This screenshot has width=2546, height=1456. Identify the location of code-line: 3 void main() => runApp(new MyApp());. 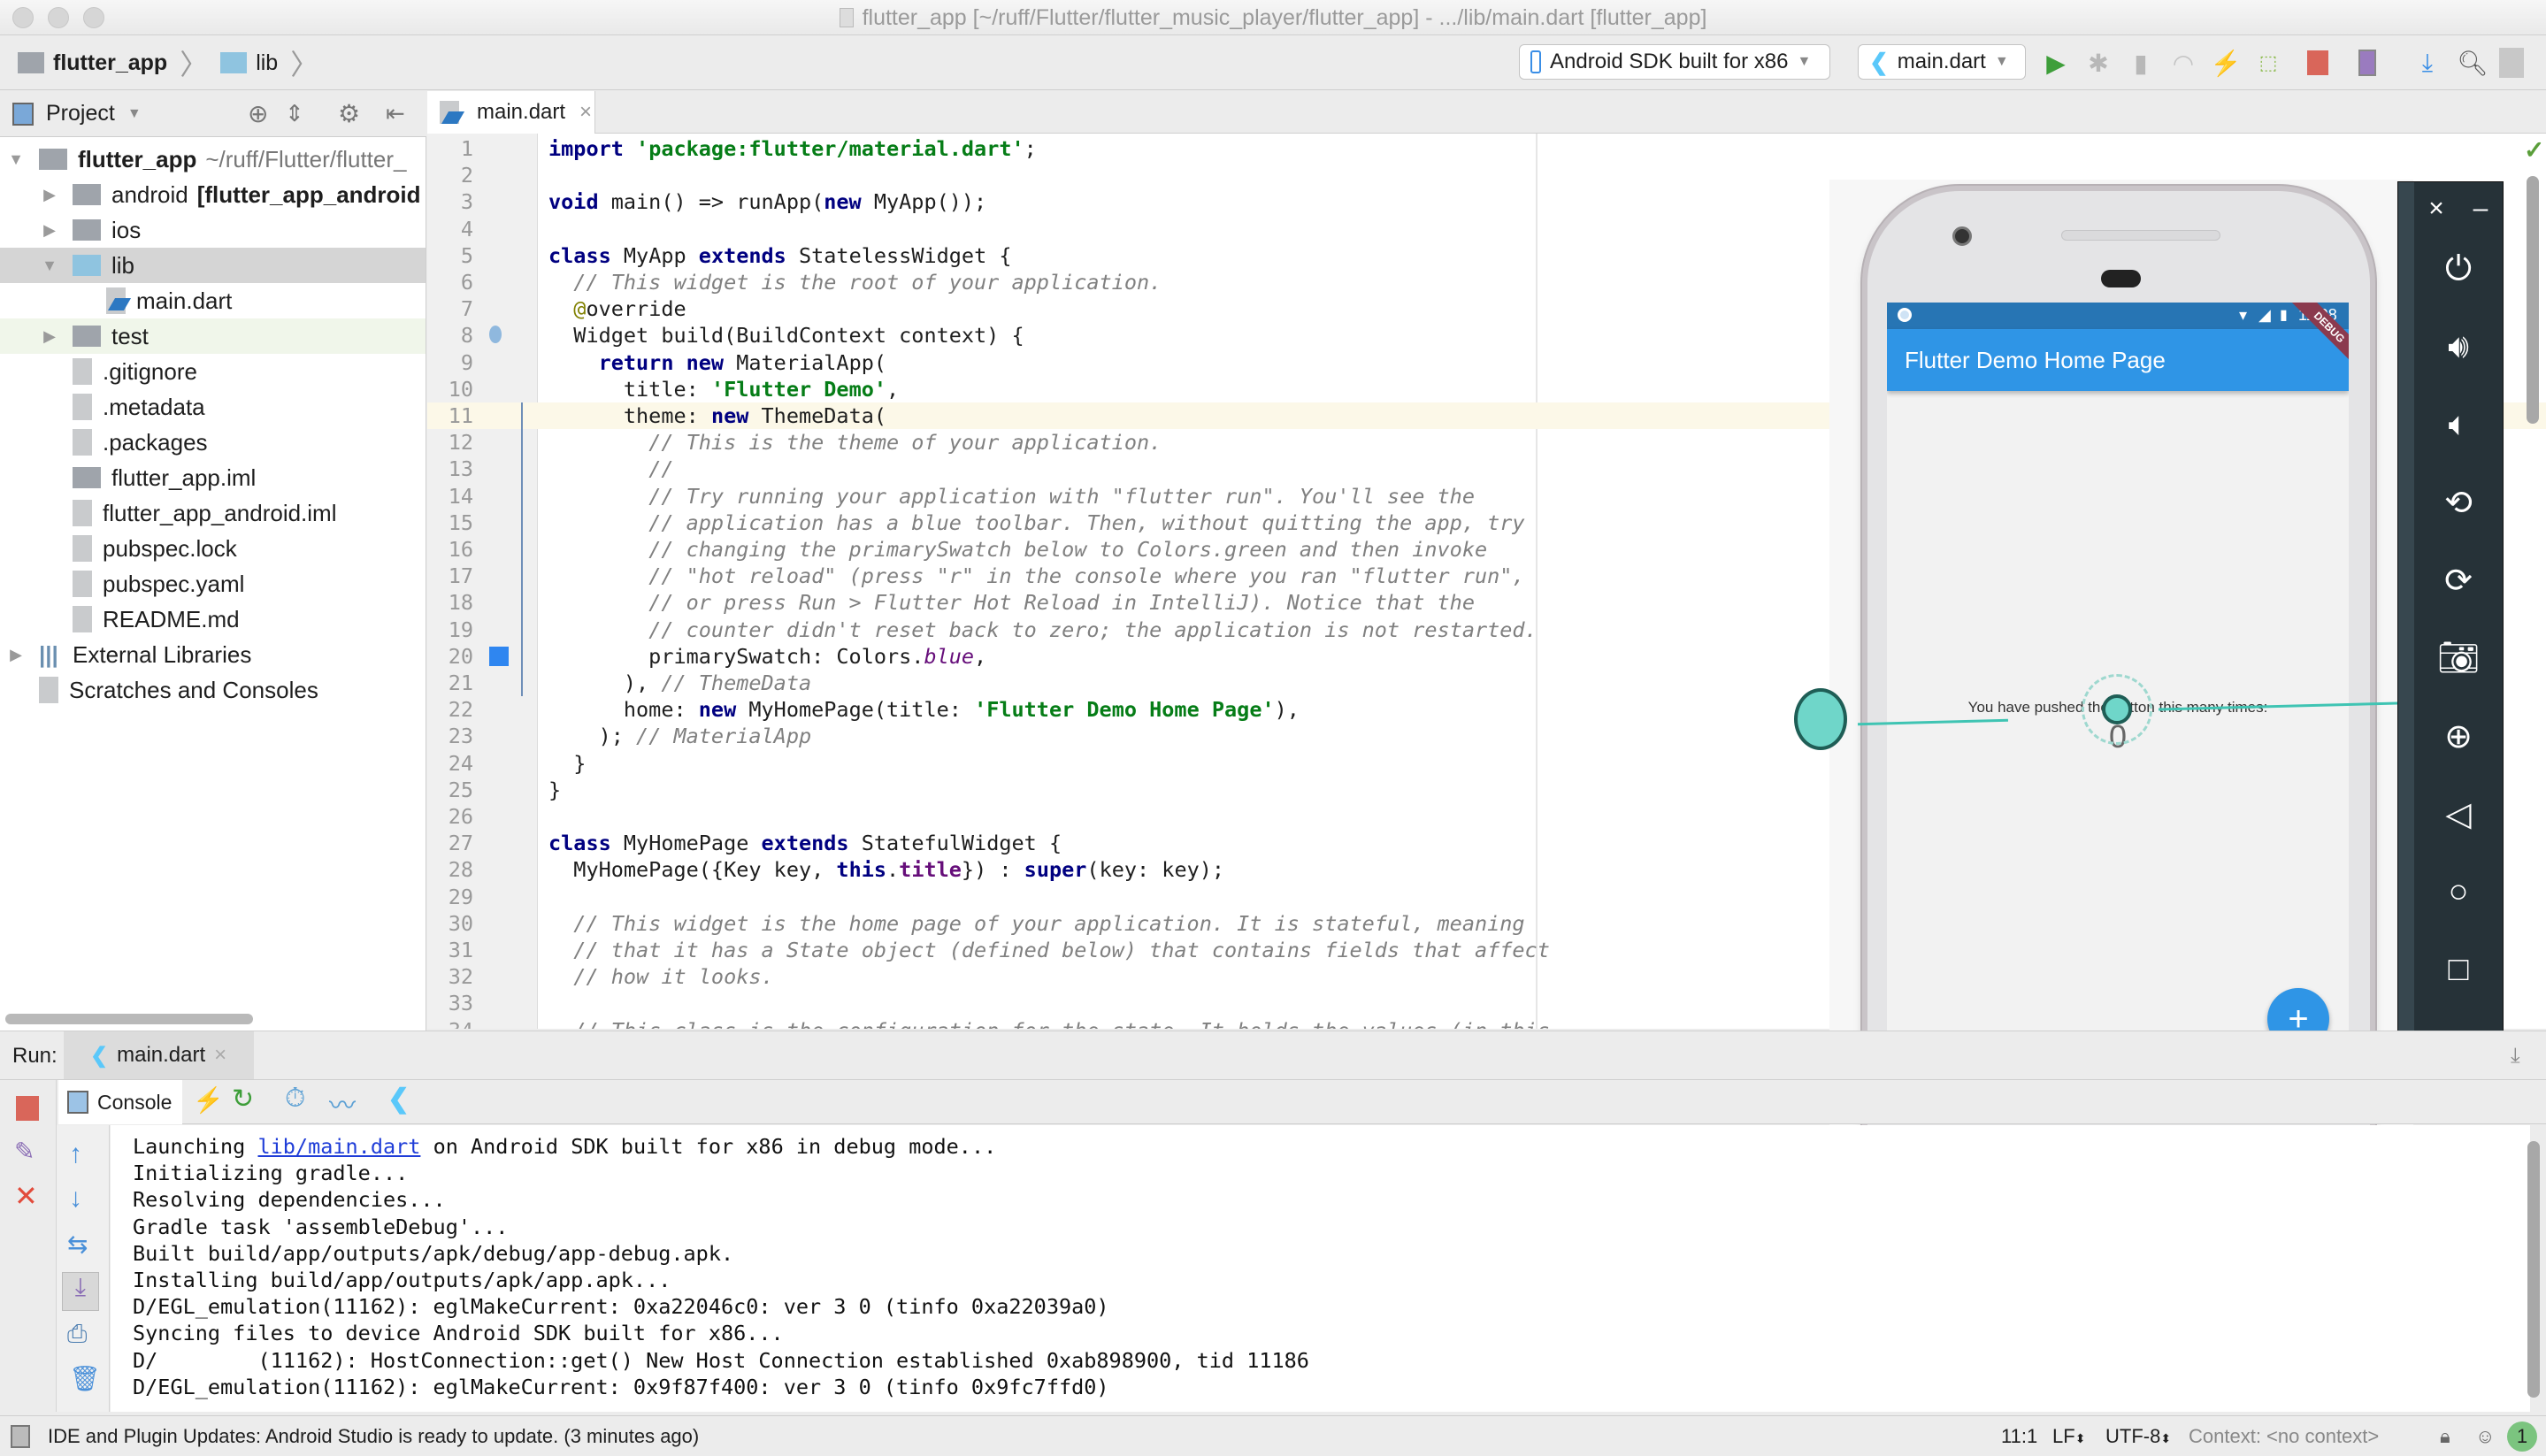
(984, 201).